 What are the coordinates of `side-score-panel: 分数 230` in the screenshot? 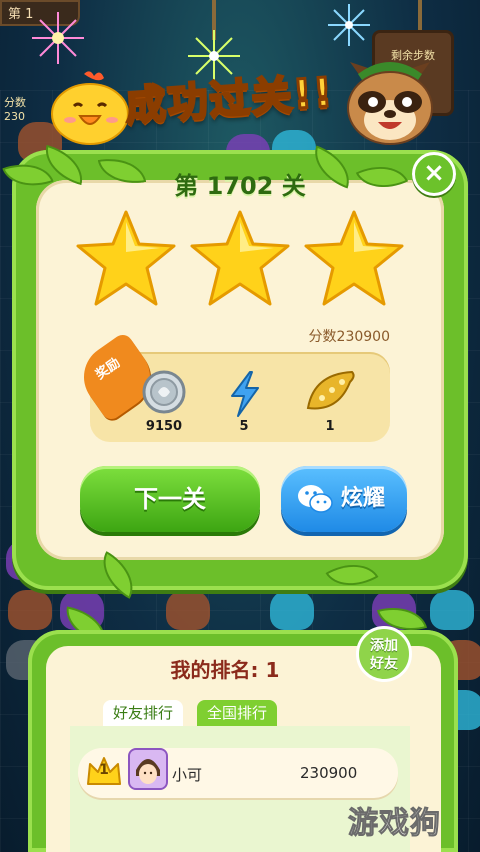 It's located at (15, 110).